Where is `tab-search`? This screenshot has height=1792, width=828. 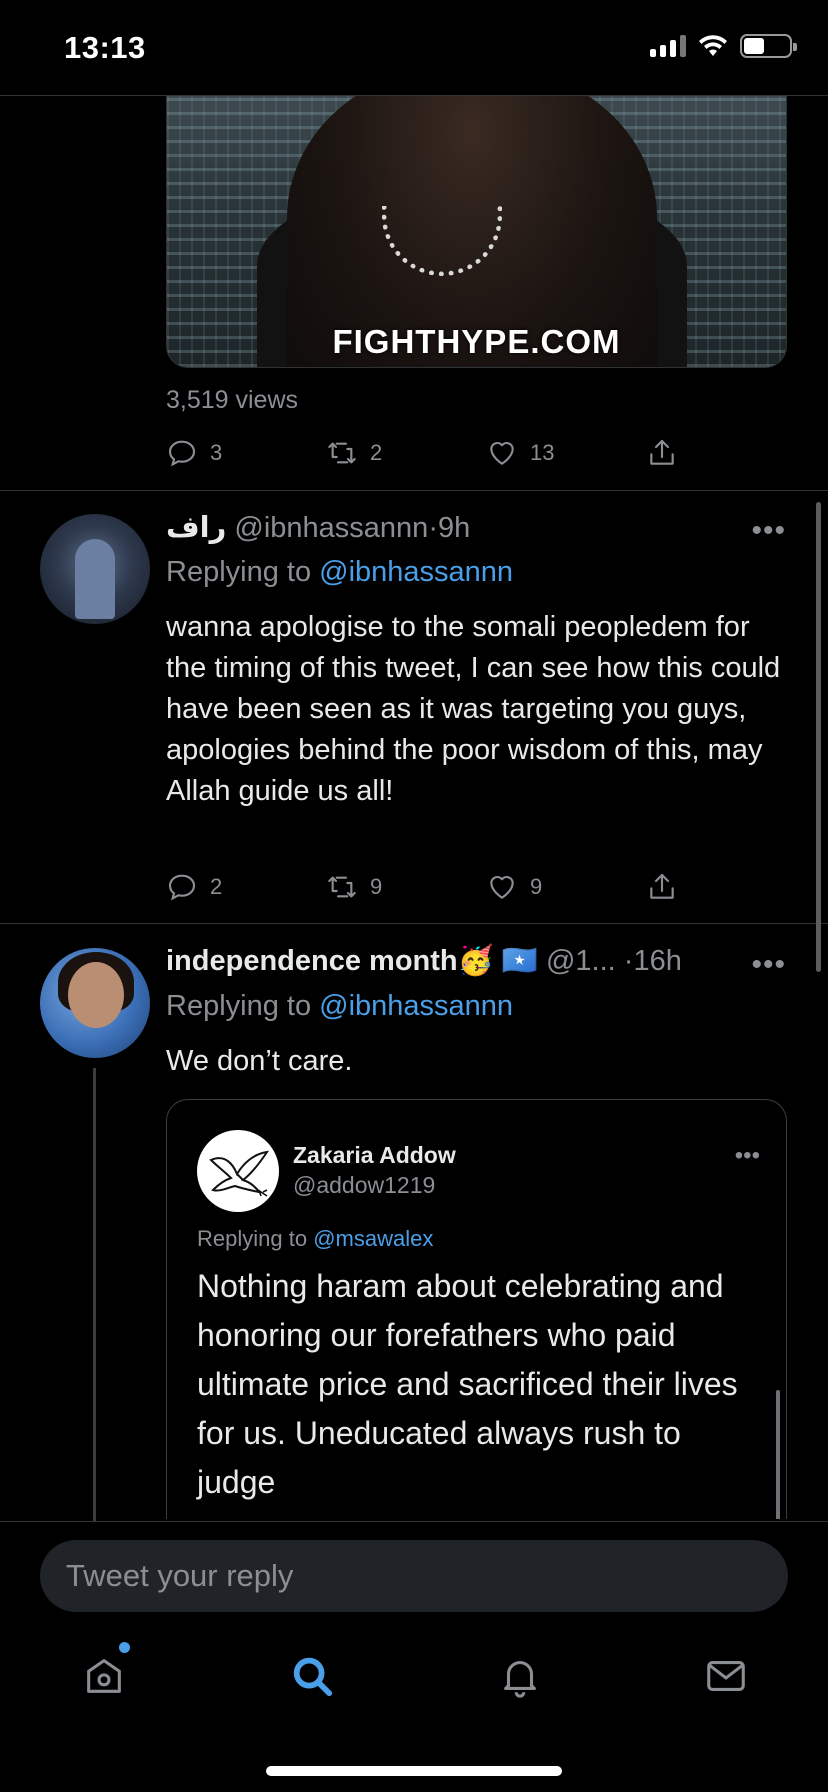
tab-search is located at coordinates (312, 1676).